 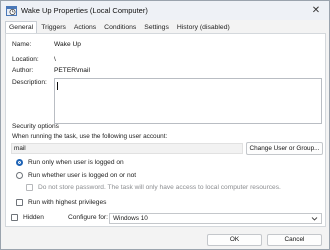 I want to click on run-whether-radio, so click(x=19, y=175).